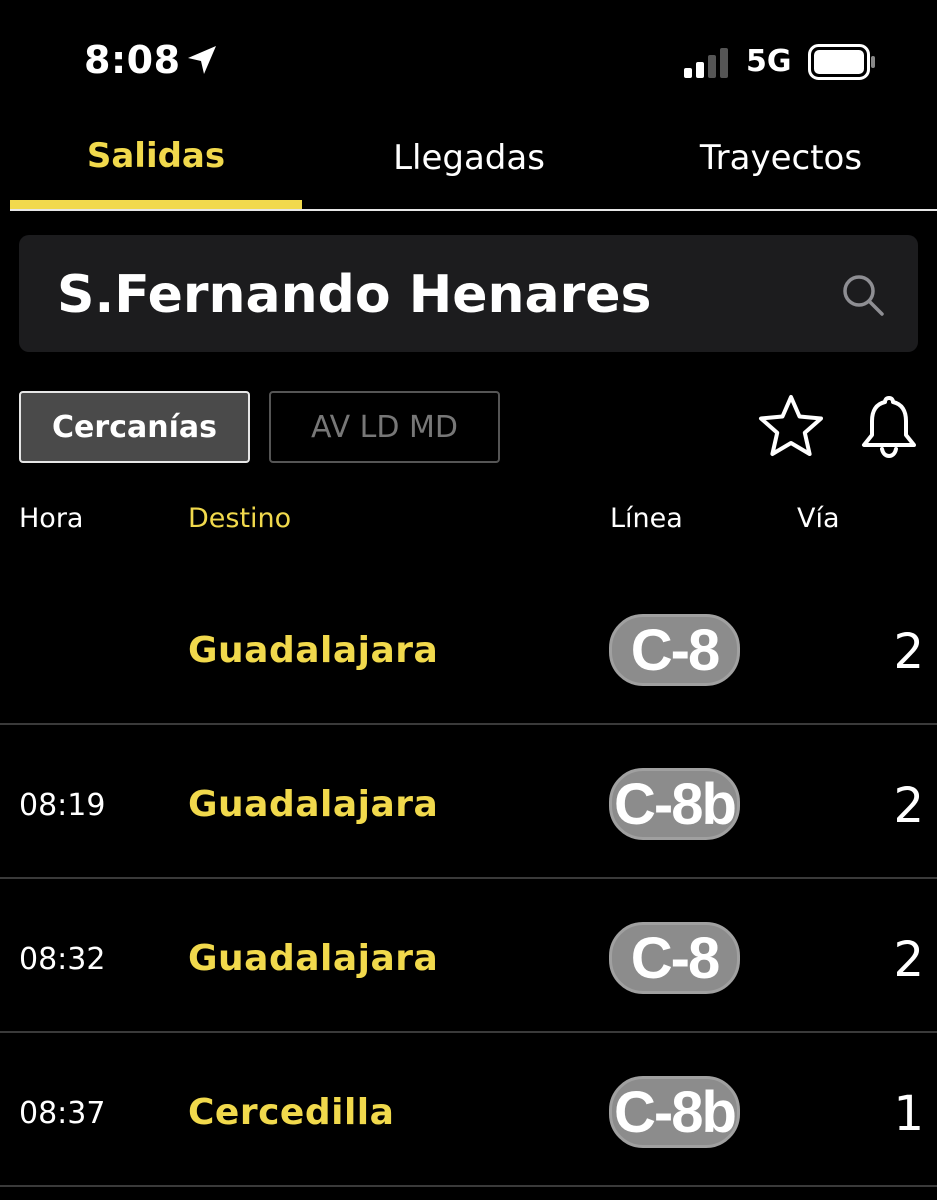 The width and height of the screenshot is (937, 1200). What do you see at coordinates (132, 60) in the screenshot?
I see `status-time: 8:08` at bounding box center [132, 60].